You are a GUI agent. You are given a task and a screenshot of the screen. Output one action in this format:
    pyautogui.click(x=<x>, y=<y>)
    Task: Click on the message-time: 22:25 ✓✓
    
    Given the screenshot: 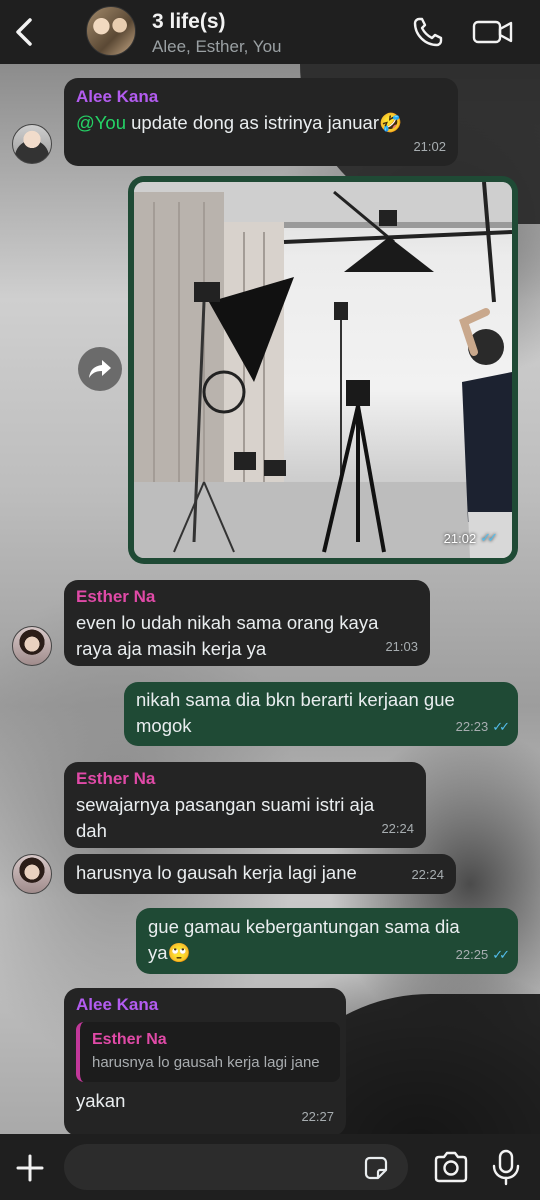 What is the action you would take?
    pyautogui.click(x=483, y=955)
    